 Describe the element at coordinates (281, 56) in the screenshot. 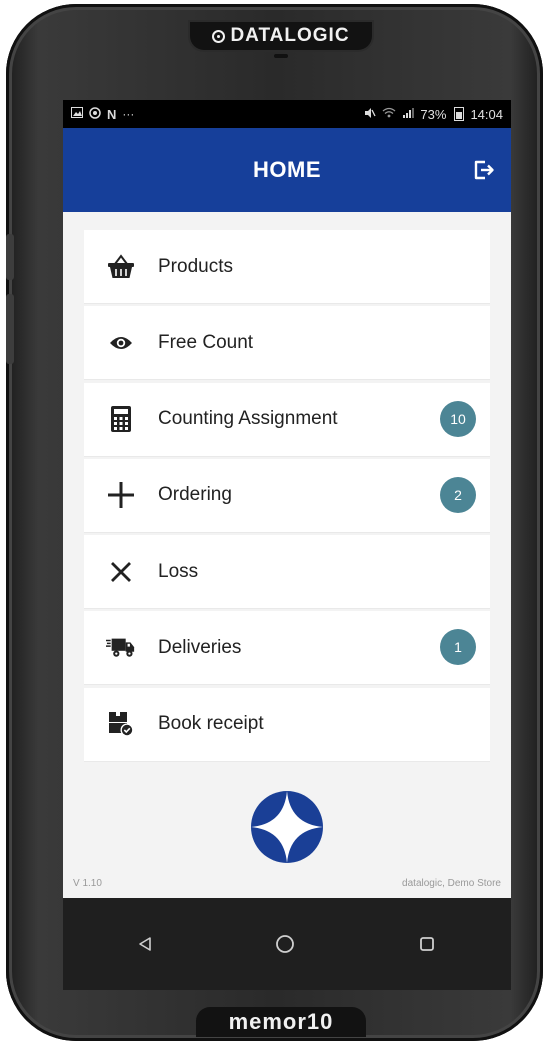

I see `speaker` at that location.